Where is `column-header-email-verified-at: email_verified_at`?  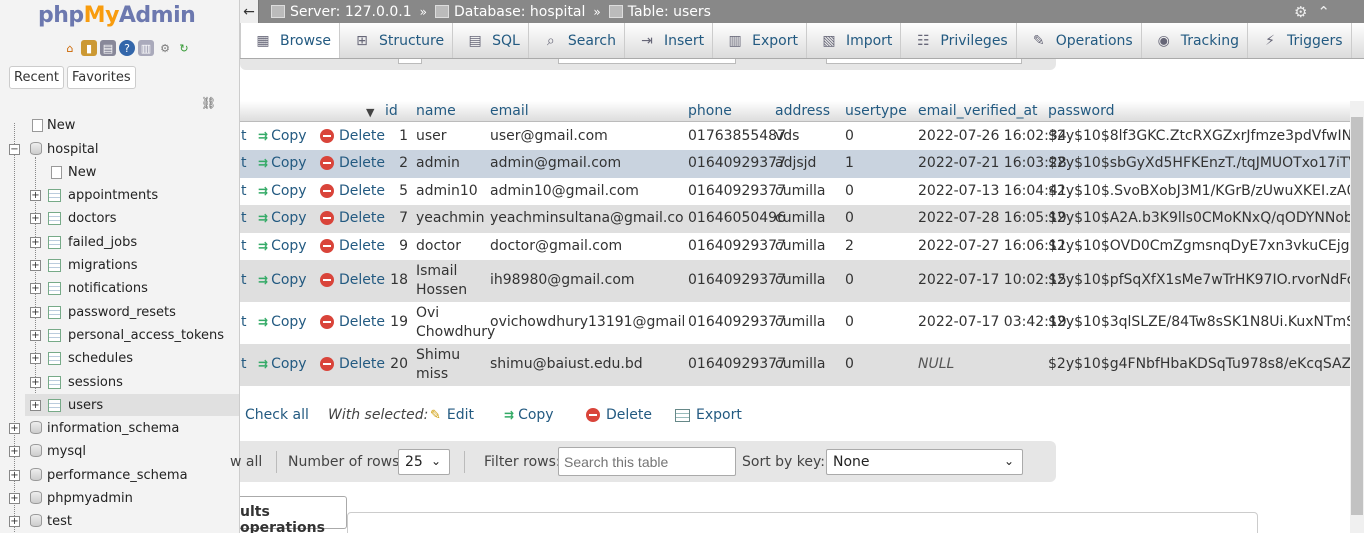 column-header-email-verified-at: email_verified_at is located at coordinates (978, 111).